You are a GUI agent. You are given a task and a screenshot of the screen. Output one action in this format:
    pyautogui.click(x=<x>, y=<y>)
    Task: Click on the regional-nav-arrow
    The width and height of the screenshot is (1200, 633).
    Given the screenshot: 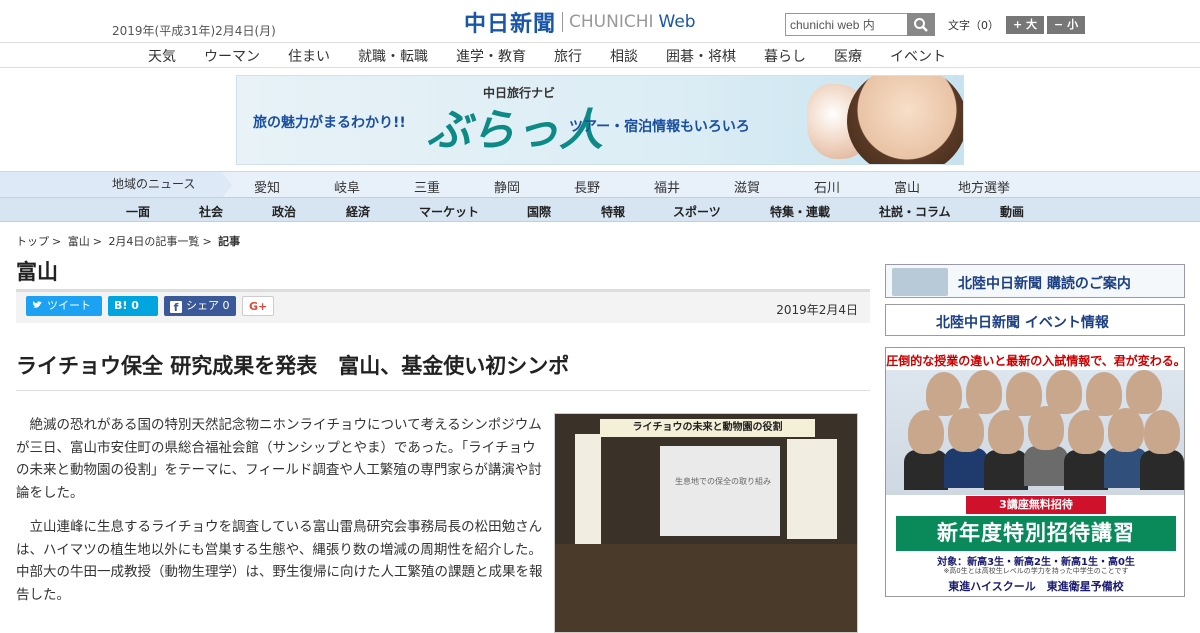 What is the action you would take?
    pyautogui.click(x=227, y=185)
    